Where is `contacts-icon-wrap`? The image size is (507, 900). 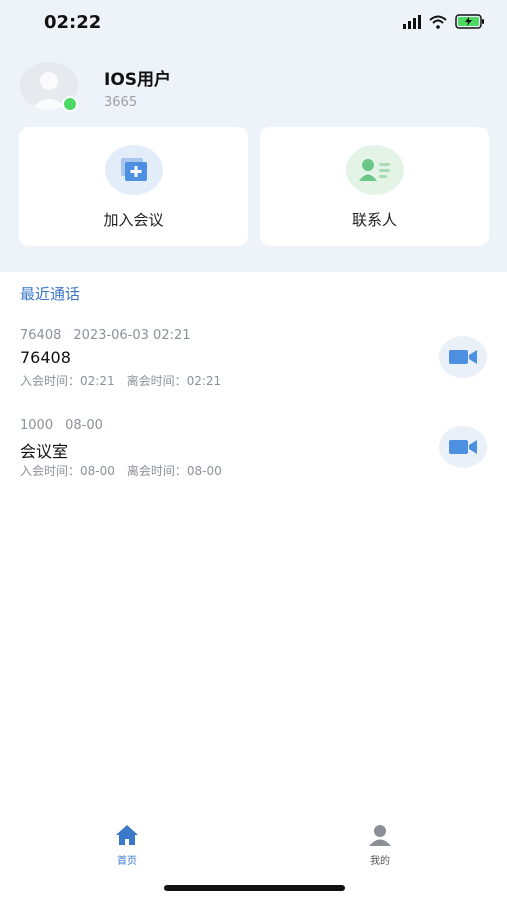 contacts-icon-wrap is located at coordinates (374, 170).